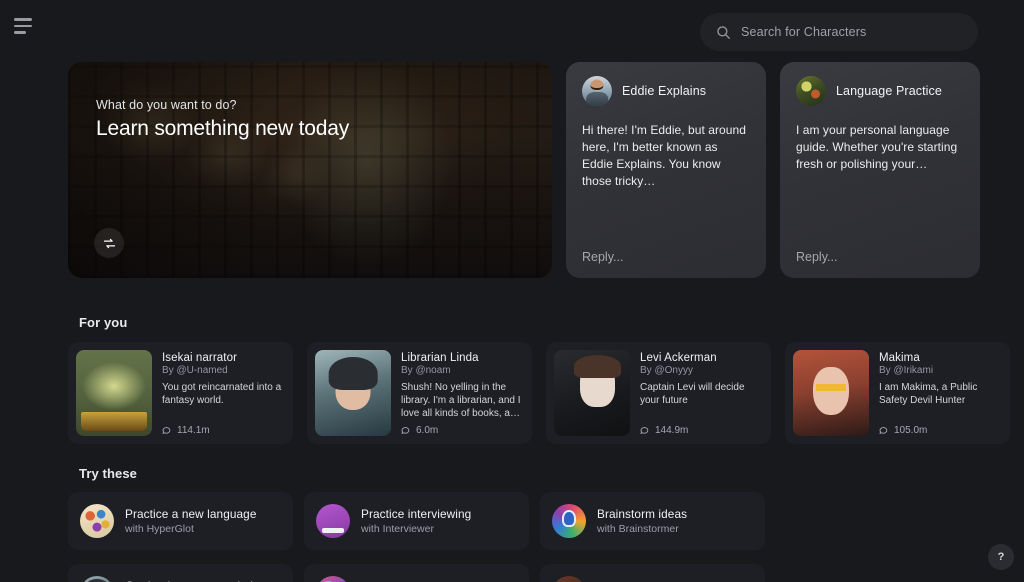  What do you see at coordinates (193, 430) in the screenshot?
I see `chat-count-value: 114.1m` at bounding box center [193, 430].